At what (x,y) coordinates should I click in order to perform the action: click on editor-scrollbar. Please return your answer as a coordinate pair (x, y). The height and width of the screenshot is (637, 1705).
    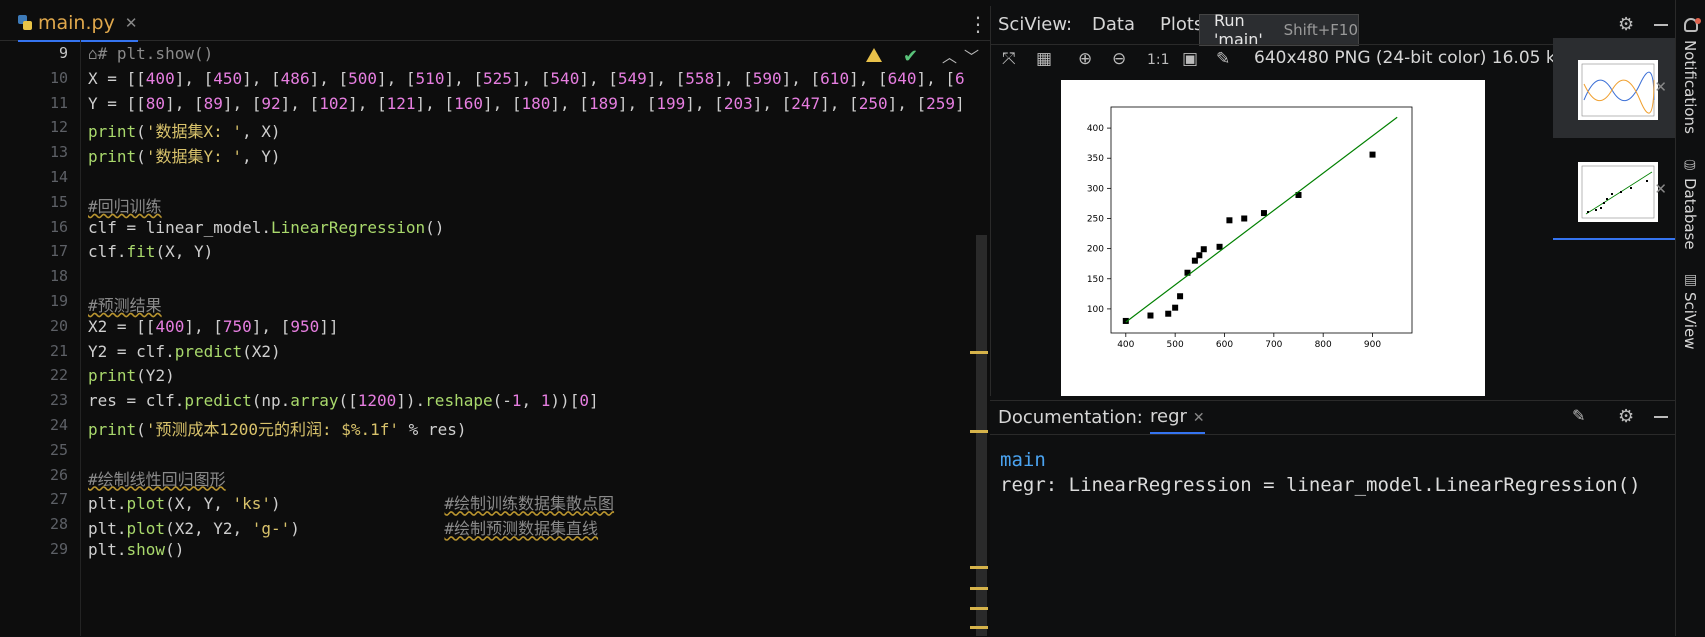
    Looking at the image, I should click on (981, 435).